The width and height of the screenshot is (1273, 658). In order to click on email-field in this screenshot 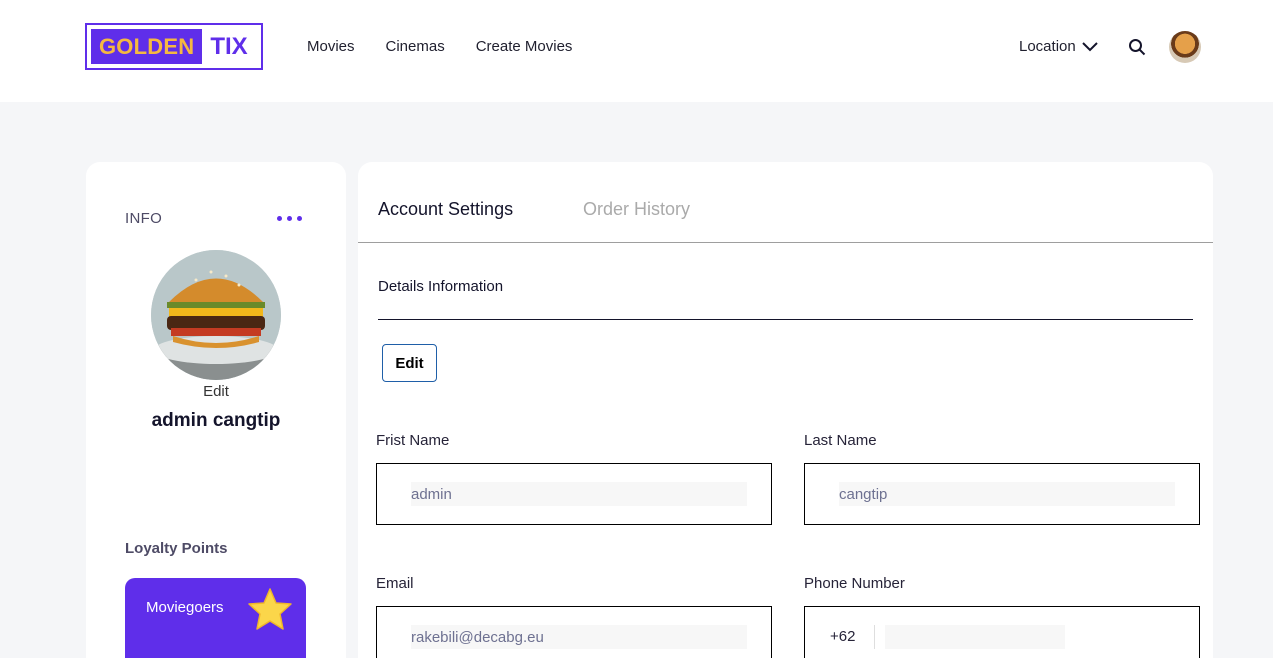, I will do `click(574, 632)`.